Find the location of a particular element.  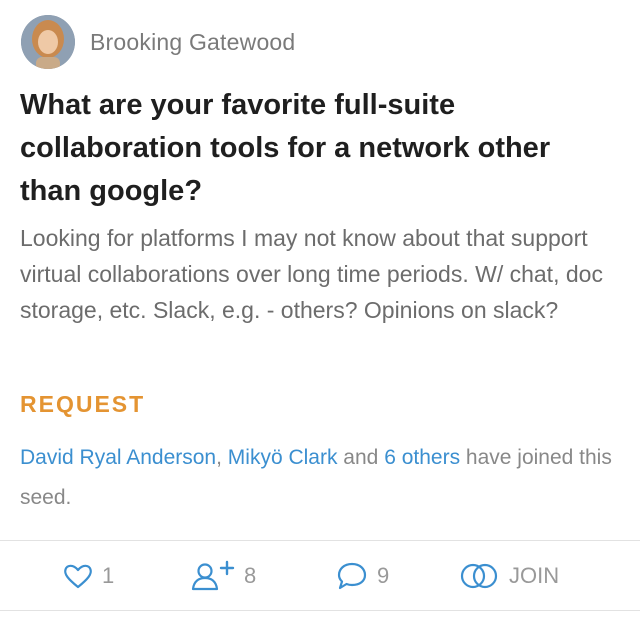

follow-button: 8 is located at coordinates (223, 575).